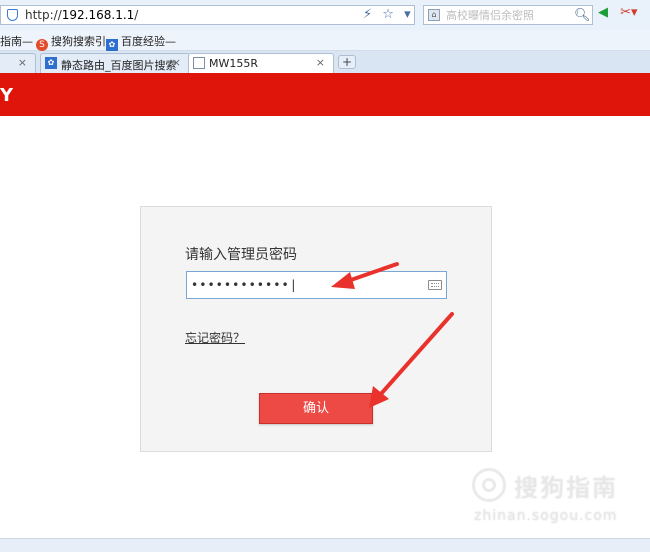 This screenshot has height=552, width=650. Describe the element at coordinates (215, 337) in the screenshot. I see `forgot-password-link: 忘记密码？` at that location.